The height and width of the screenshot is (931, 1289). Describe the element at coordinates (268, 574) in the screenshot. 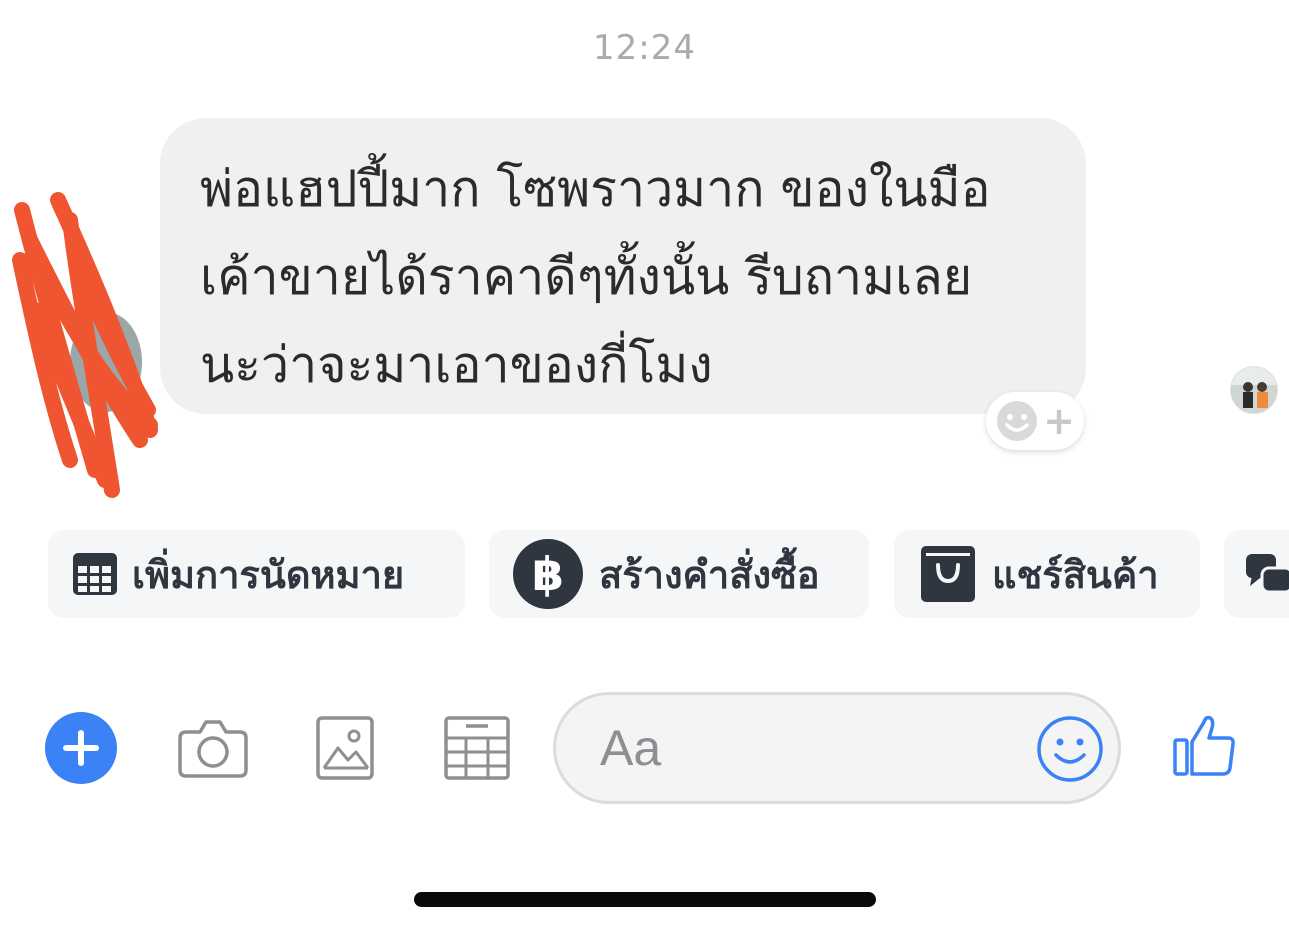

I see `quick-action-label: เพิ่มการนัดหมาย` at that location.